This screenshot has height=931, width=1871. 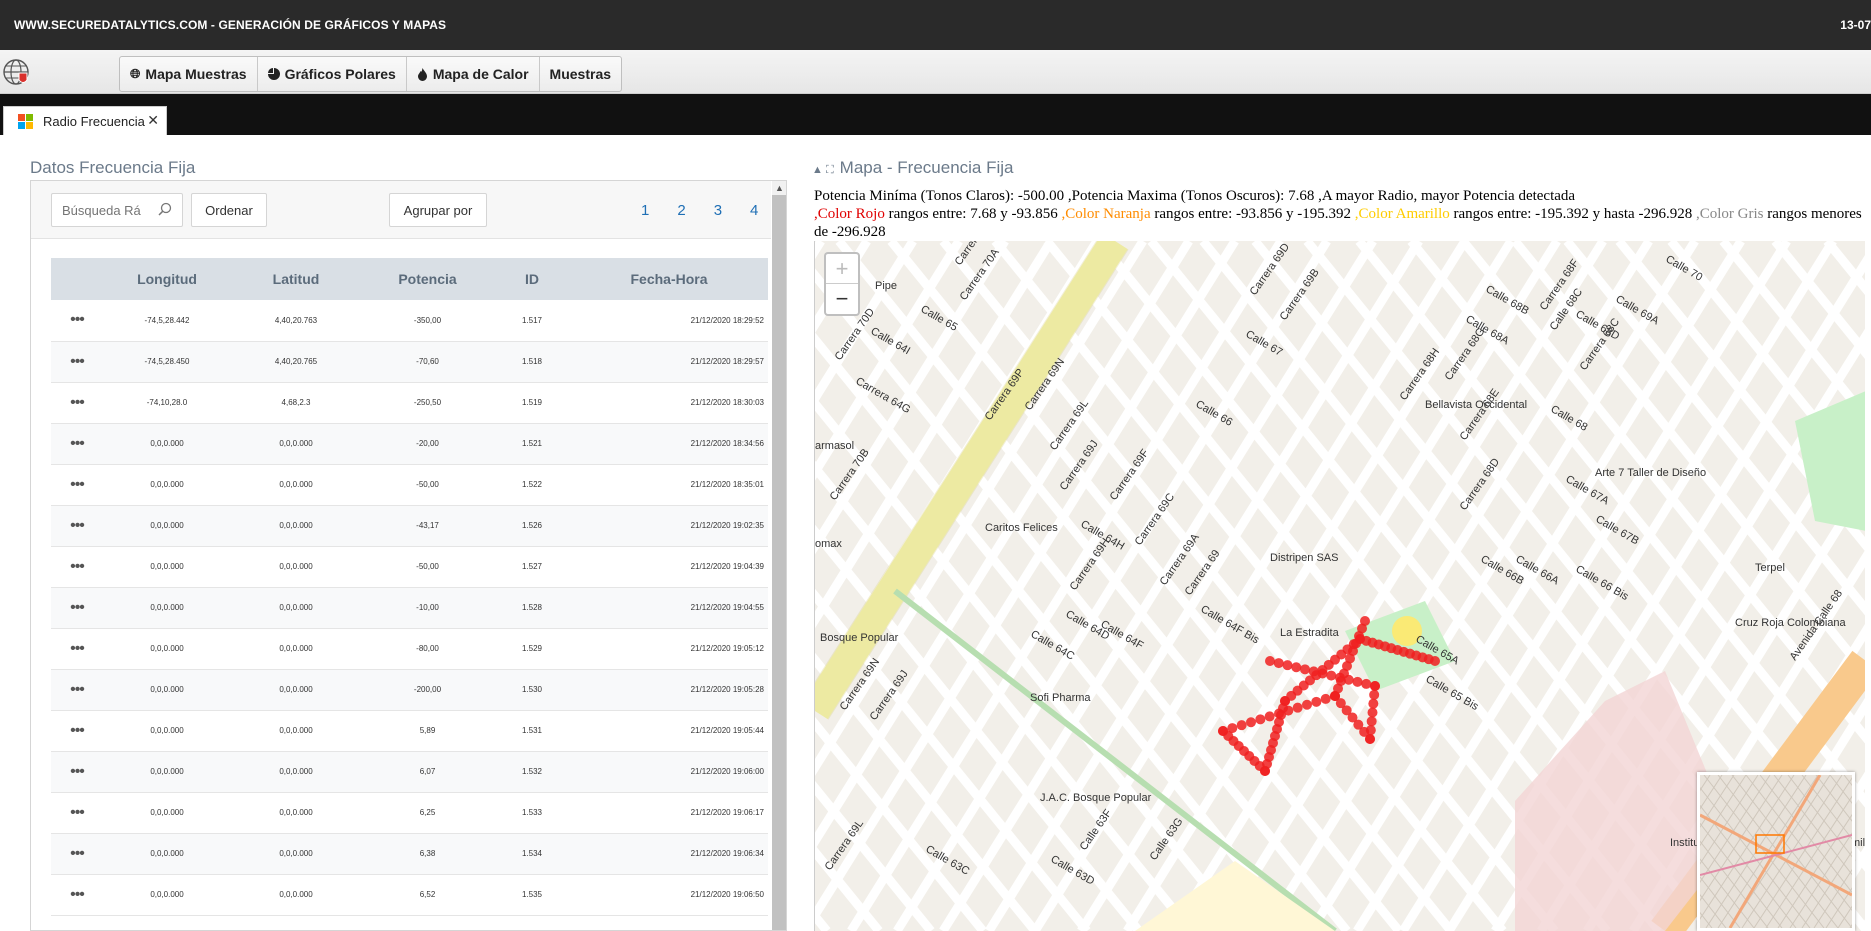 I want to click on search-box, so click(x=117, y=210).